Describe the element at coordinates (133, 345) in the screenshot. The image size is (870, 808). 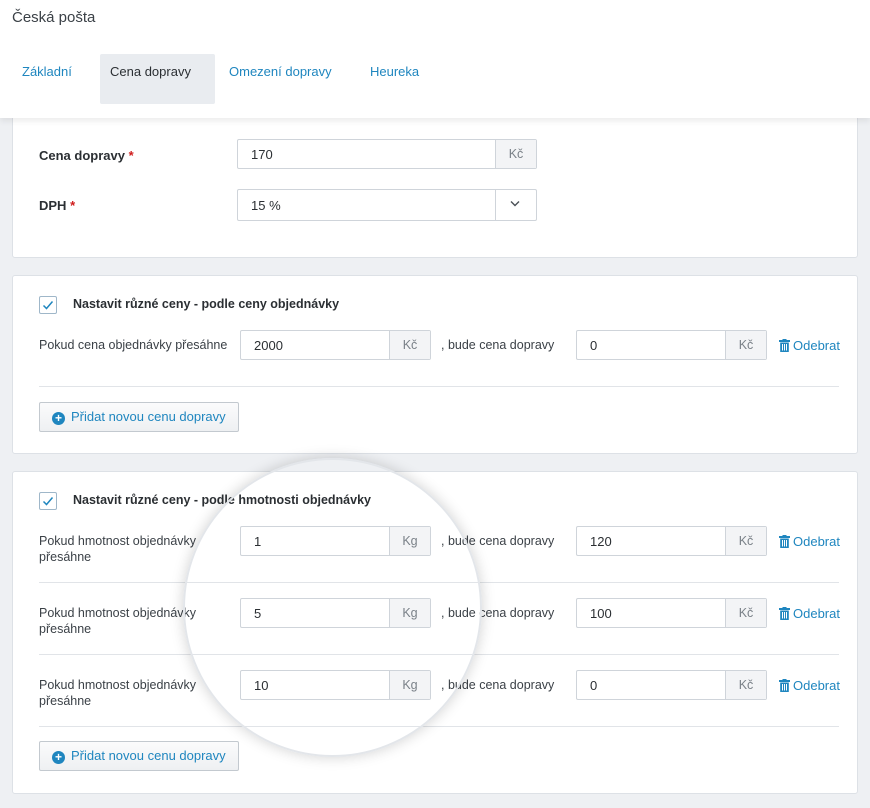
I see `condition-label: Pokud cena objednávky přesáhne` at that location.